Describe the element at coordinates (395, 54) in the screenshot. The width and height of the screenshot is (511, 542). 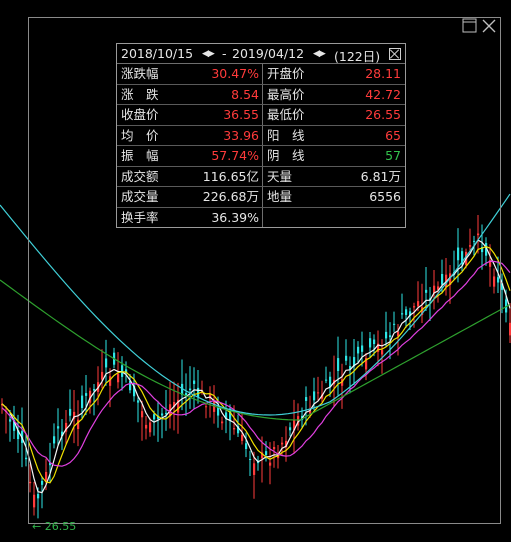
I see `close-box-icon` at that location.